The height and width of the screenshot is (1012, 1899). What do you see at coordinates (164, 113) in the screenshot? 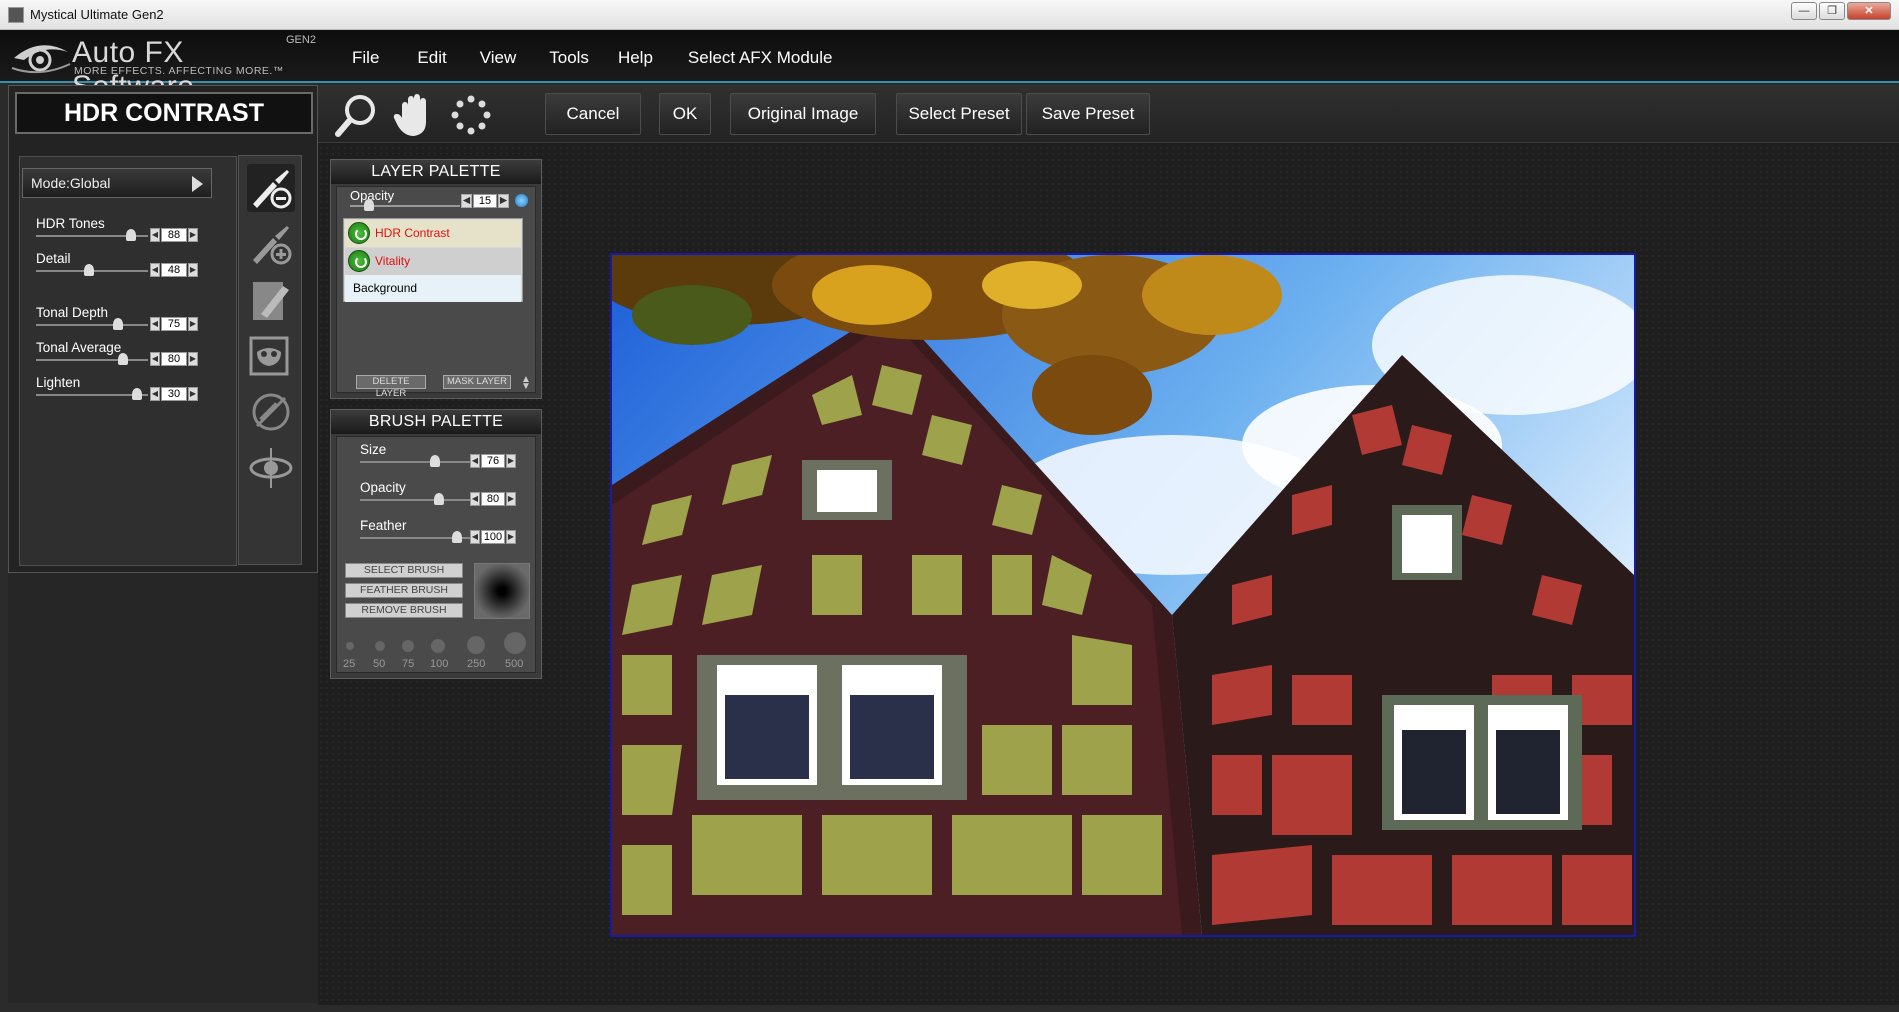
I see `filter-title: HDR CONTRAST` at bounding box center [164, 113].